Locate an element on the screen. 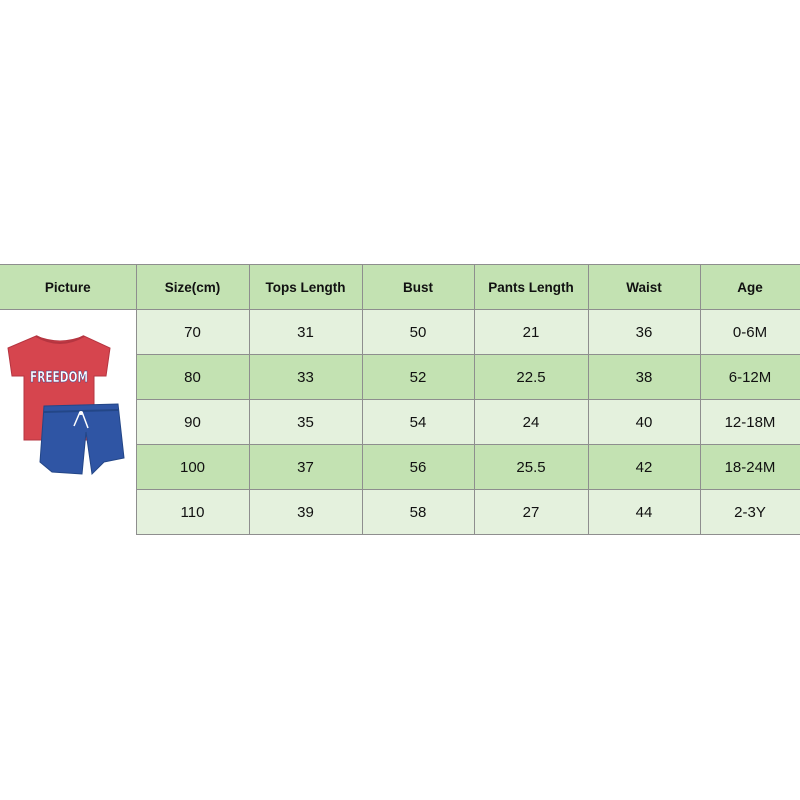  cell-waist: 44 is located at coordinates (644, 512).